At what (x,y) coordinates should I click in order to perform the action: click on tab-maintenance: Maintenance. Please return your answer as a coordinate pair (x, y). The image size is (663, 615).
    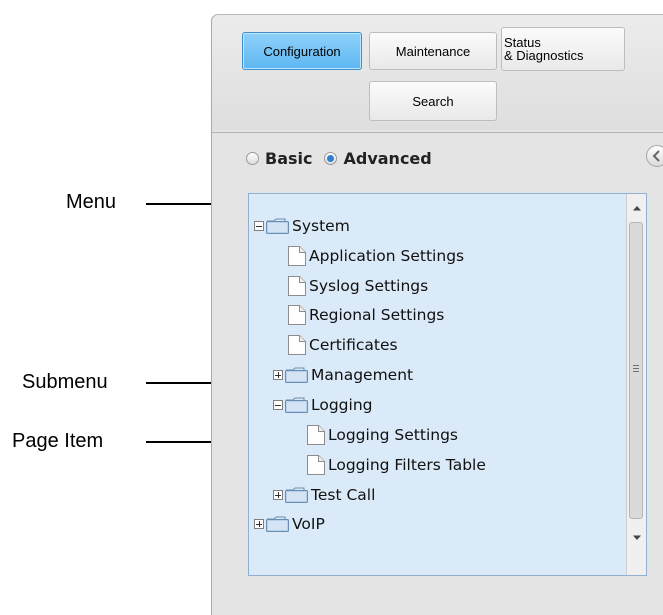
    Looking at the image, I should click on (433, 51).